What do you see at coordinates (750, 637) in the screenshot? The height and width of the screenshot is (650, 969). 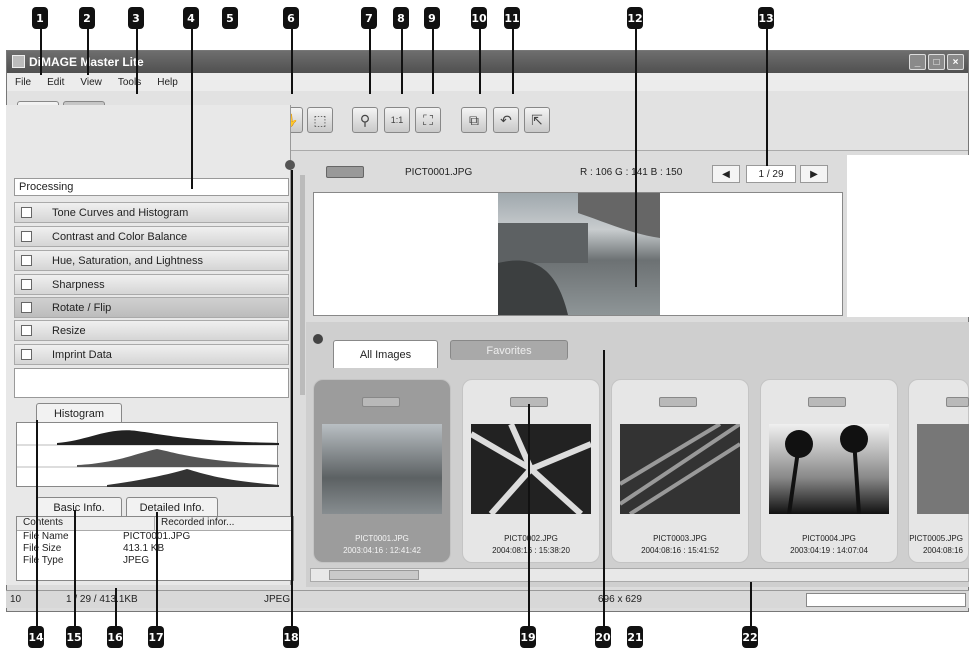 I see `callout-22: 22` at bounding box center [750, 637].